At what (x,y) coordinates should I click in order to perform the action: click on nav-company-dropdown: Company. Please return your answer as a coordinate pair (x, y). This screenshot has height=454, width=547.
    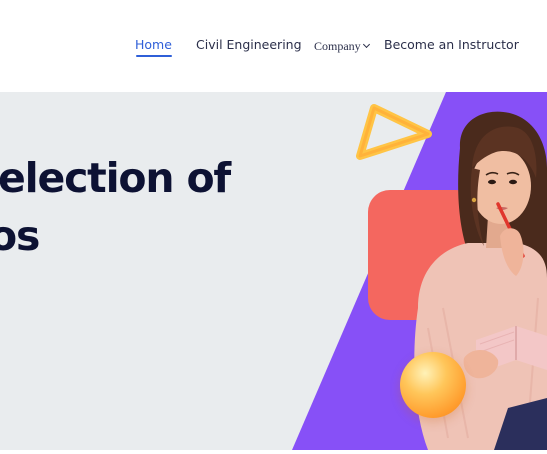
    Looking at the image, I should click on (342, 46).